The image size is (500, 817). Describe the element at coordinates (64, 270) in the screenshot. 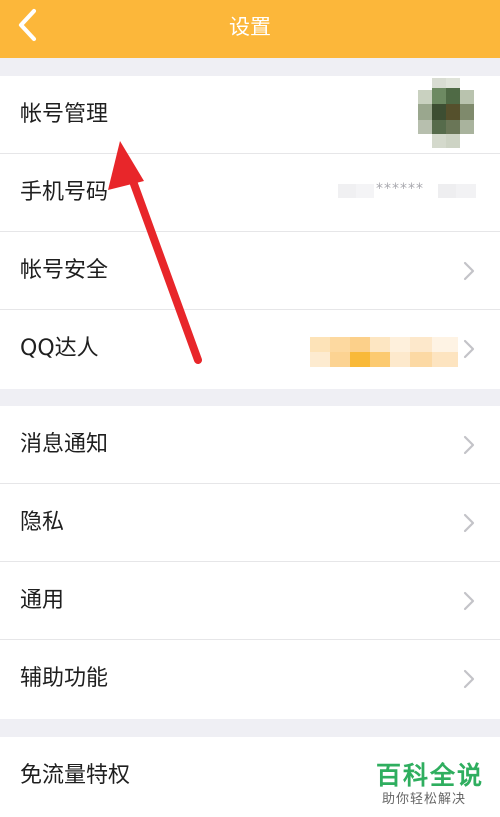

I see `row-label: 帐号安全` at that location.